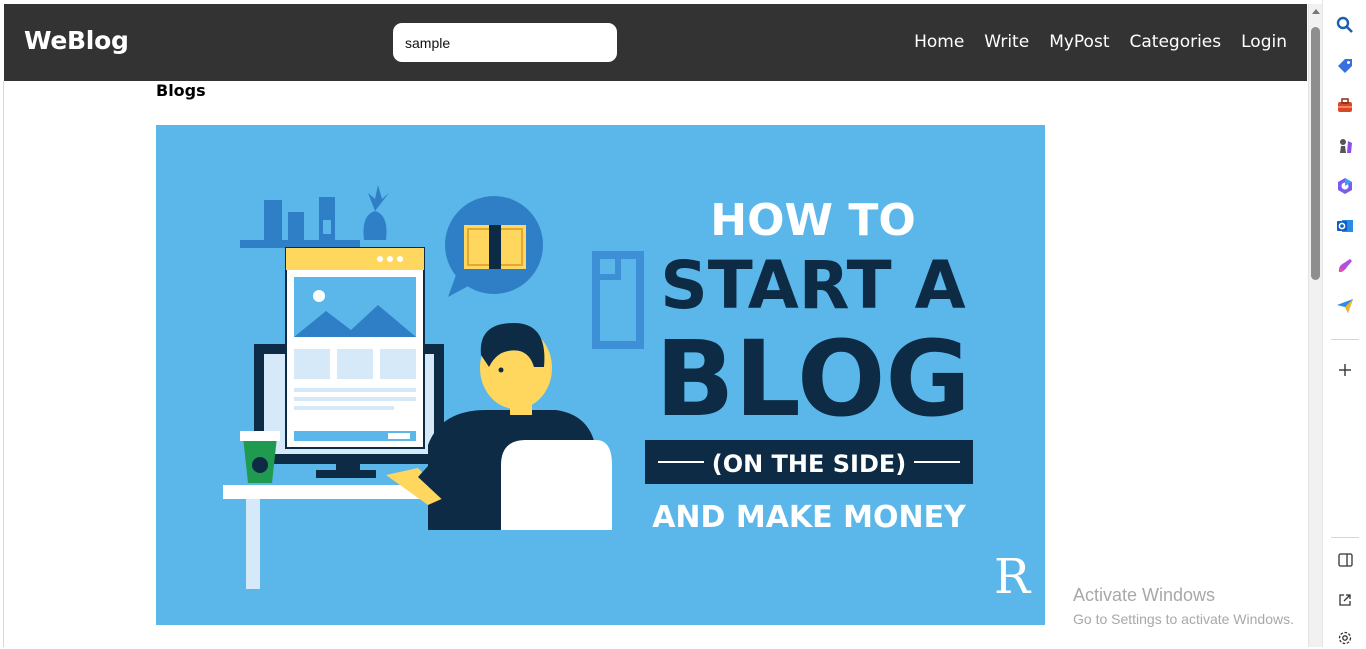 The height and width of the screenshot is (649, 1366). Describe the element at coordinates (1345, 226) in the screenshot. I see `outlook-icon` at that location.